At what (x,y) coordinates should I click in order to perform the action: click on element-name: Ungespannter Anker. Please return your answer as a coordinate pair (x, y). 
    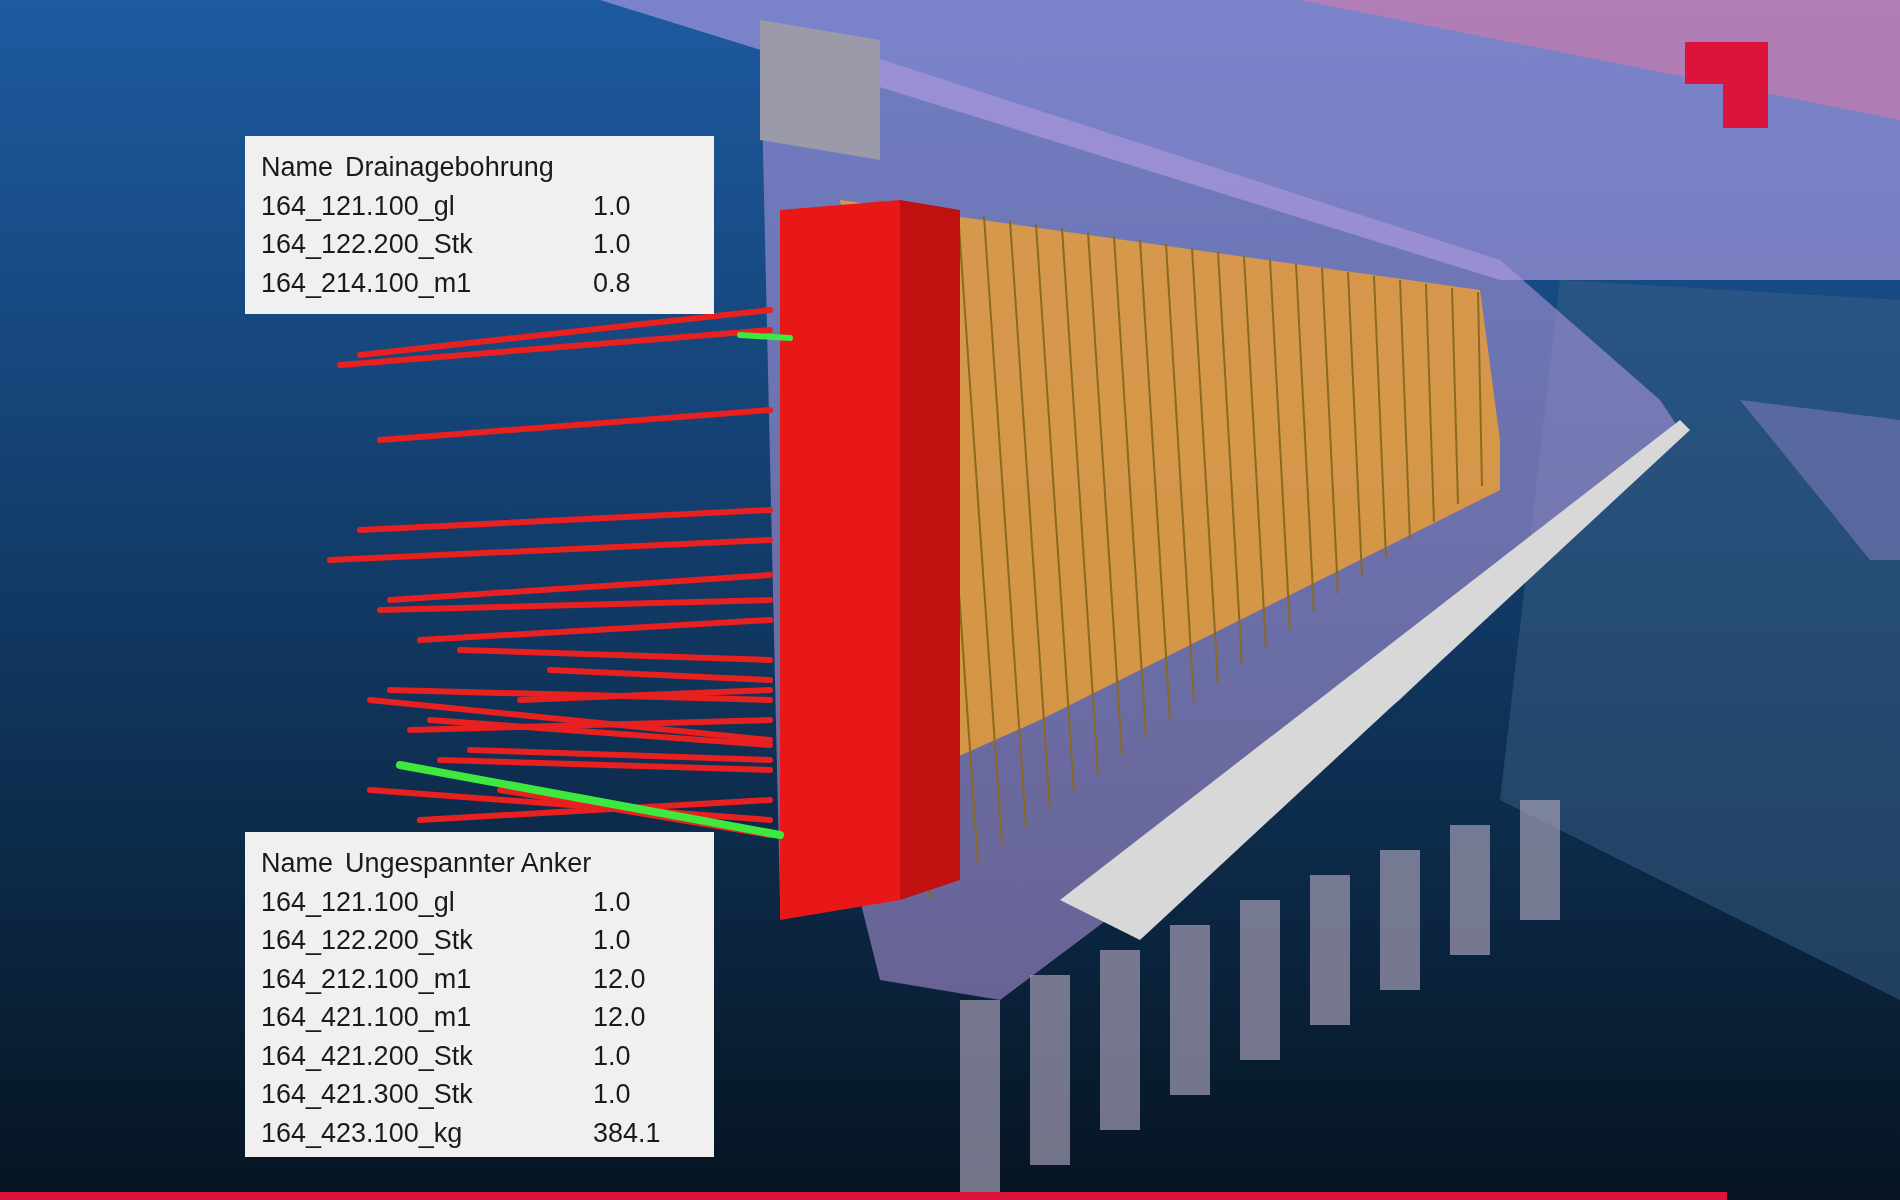
    Looking at the image, I should click on (468, 863).